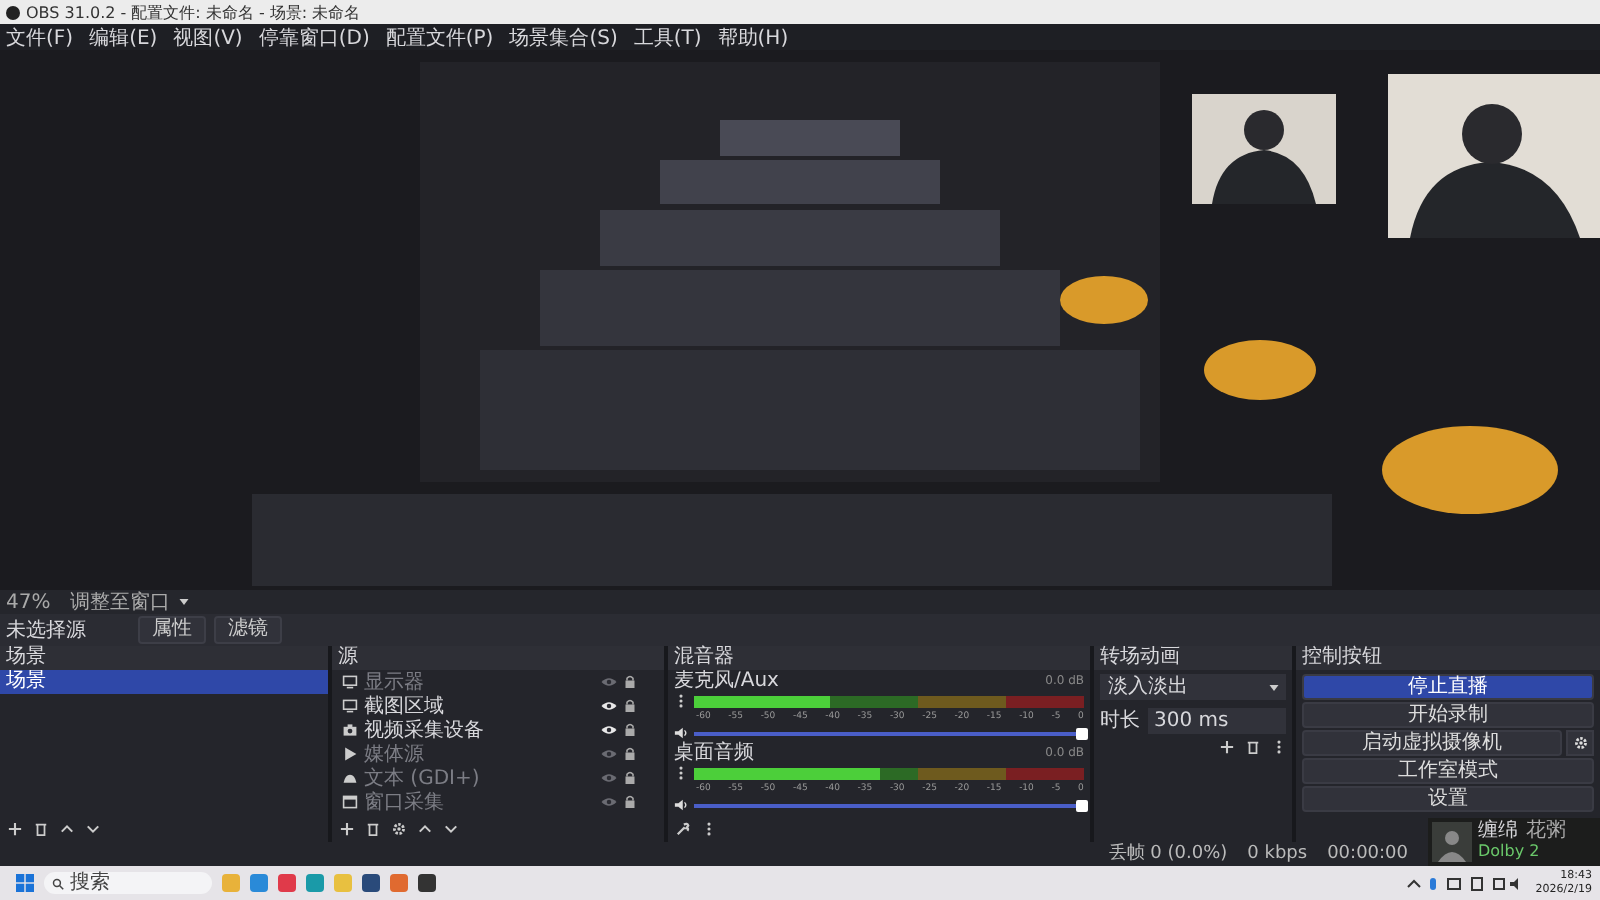  Describe the element at coordinates (1168, 854) in the screenshot. I see `dropped-frames: 丢帧 0 (0.0%)` at that location.